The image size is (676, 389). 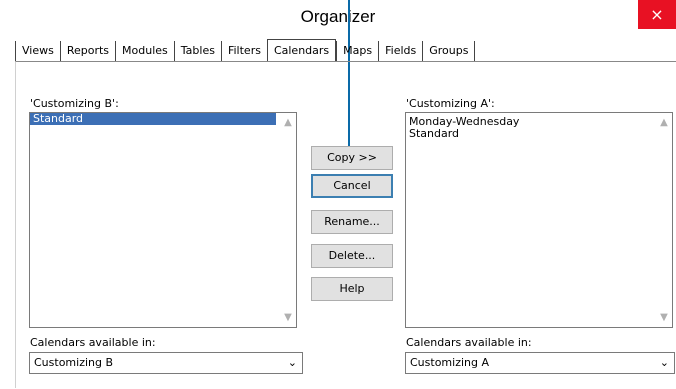 What do you see at coordinates (450, 362) in the screenshot?
I see `right-available-value: Customizing A` at bounding box center [450, 362].